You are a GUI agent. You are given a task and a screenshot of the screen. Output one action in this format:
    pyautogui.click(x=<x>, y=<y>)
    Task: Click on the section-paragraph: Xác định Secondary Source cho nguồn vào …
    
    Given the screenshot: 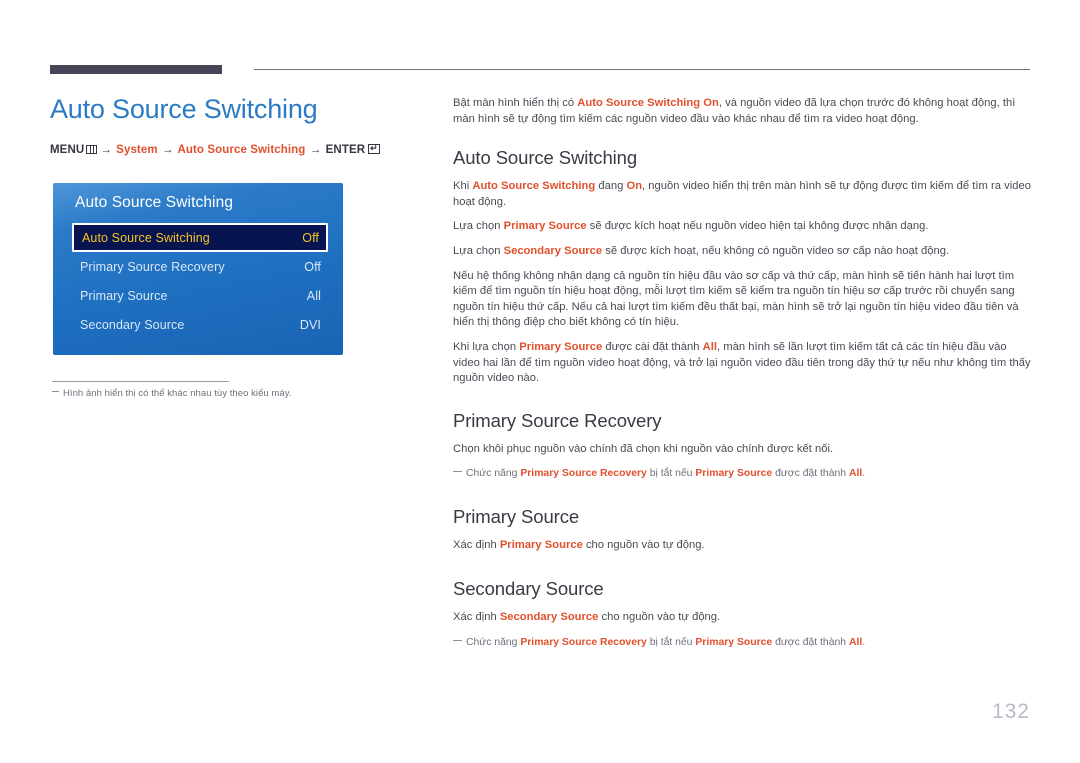 What is the action you would take?
    pyautogui.click(x=742, y=618)
    